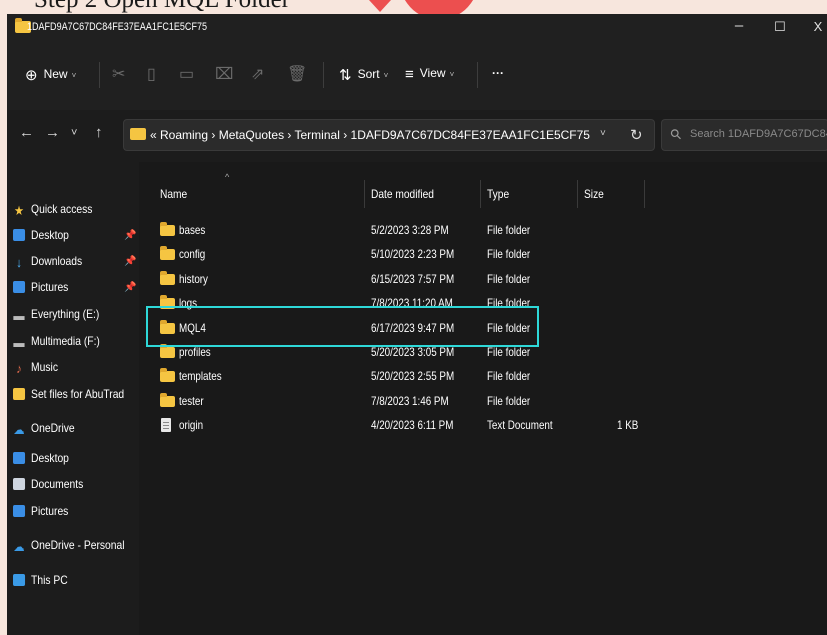  Describe the element at coordinates (19, 368) in the screenshot. I see `music-icon: ♪` at that location.